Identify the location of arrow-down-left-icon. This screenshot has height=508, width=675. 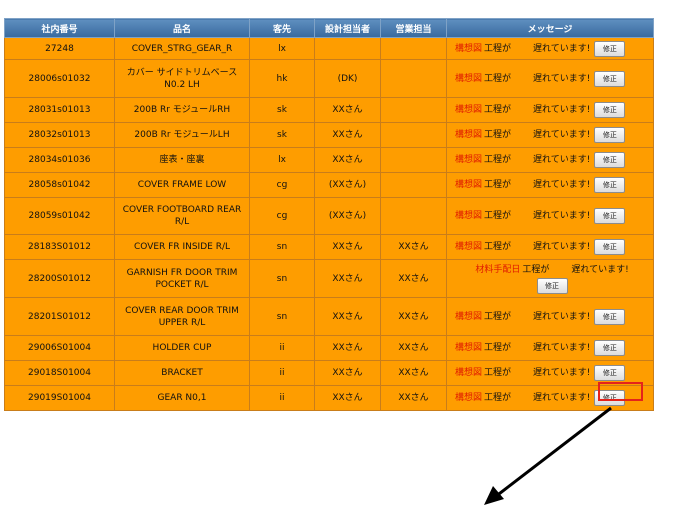
(548, 455).